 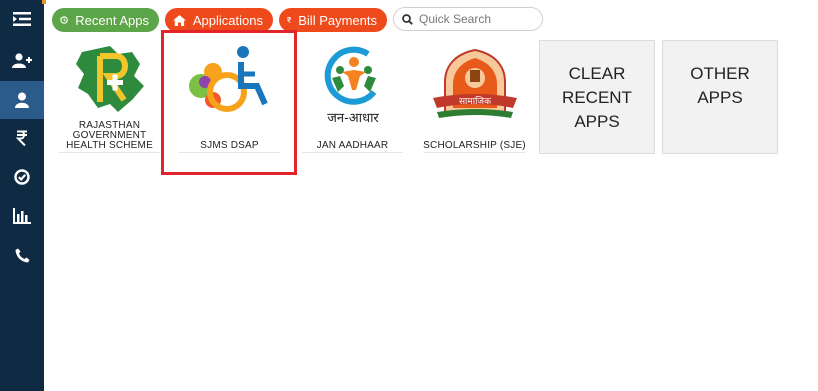 I want to click on jan-aadhaar-logo-text: जन-आधार, so click(x=353, y=118).